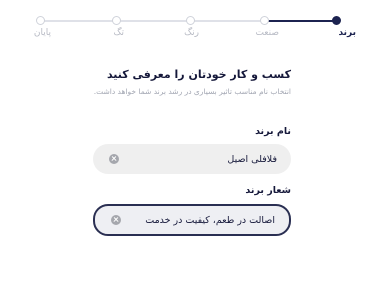  What do you see at coordinates (198, 74) in the screenshot?
I see `page-title: کسب و کار خودتان را معرفی کنید` at bounding box center [198, 74].